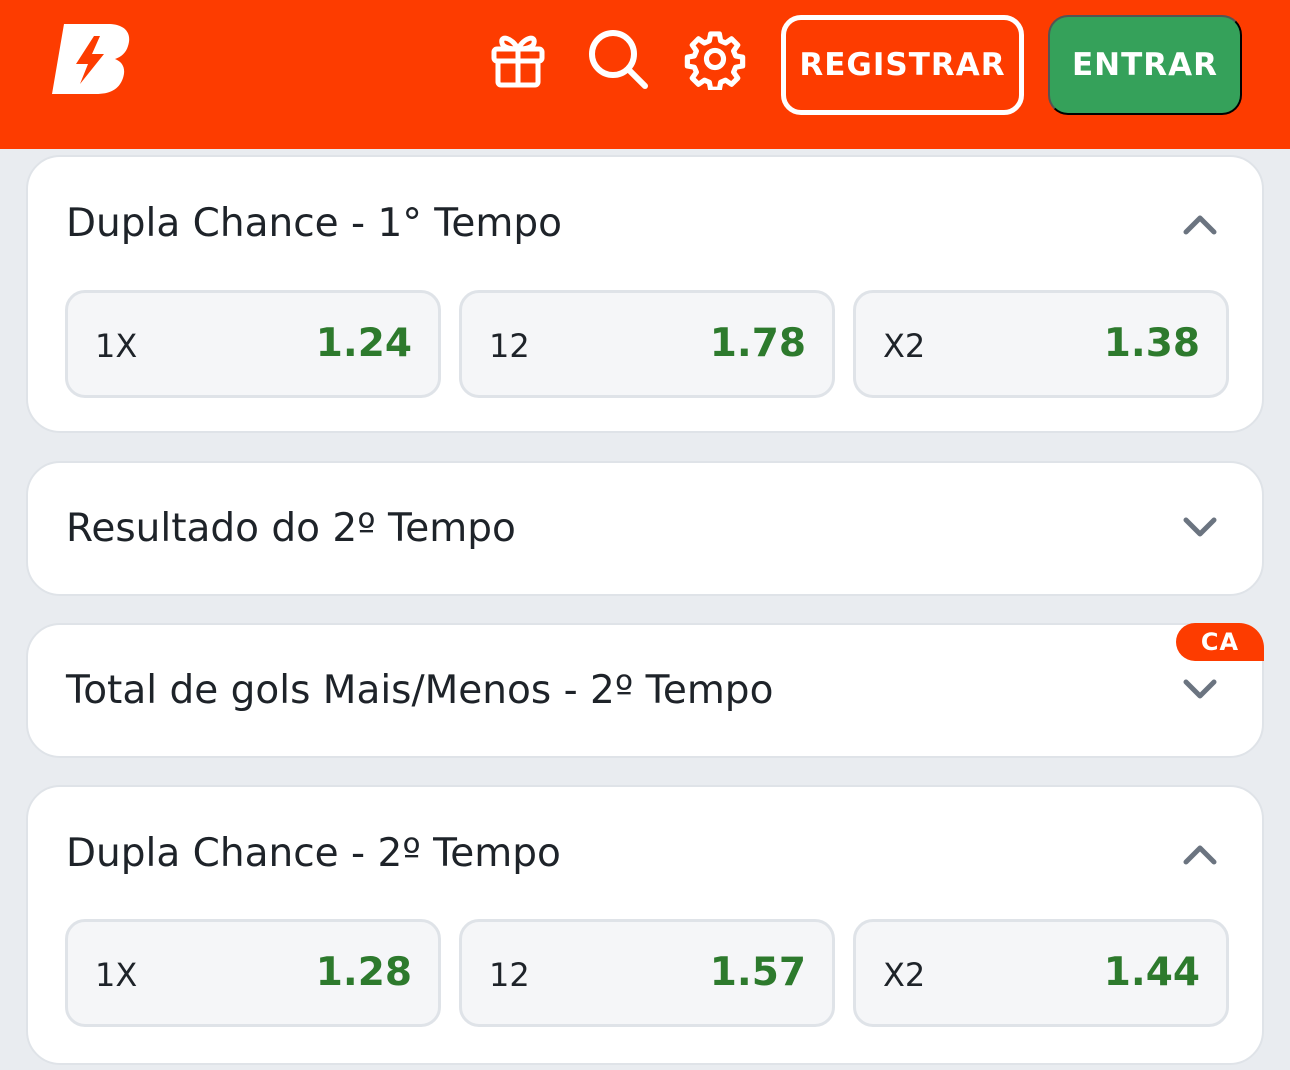 This screenshot has height=1070, width=1290. Describe the element at coordinates (291, 528) in the screenshot. I see `market-title: Resultado do 2º Tempo` at that location.